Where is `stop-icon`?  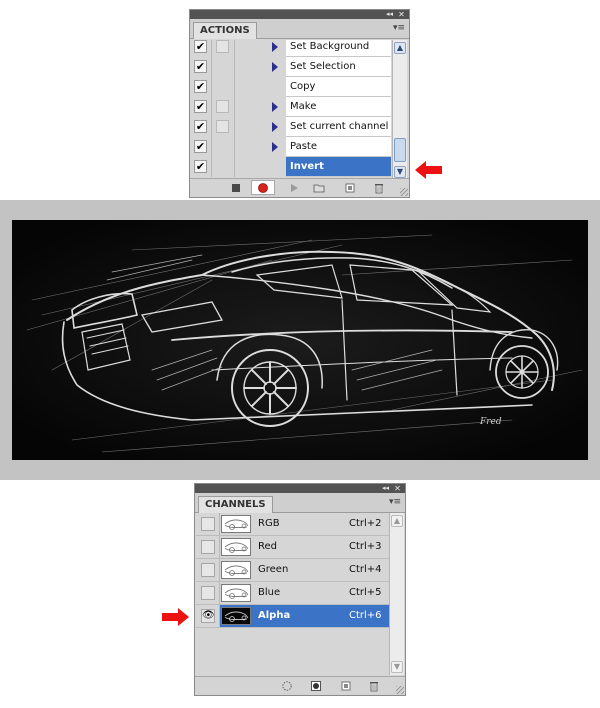 stop-icon is located at coordinates (236, 188).